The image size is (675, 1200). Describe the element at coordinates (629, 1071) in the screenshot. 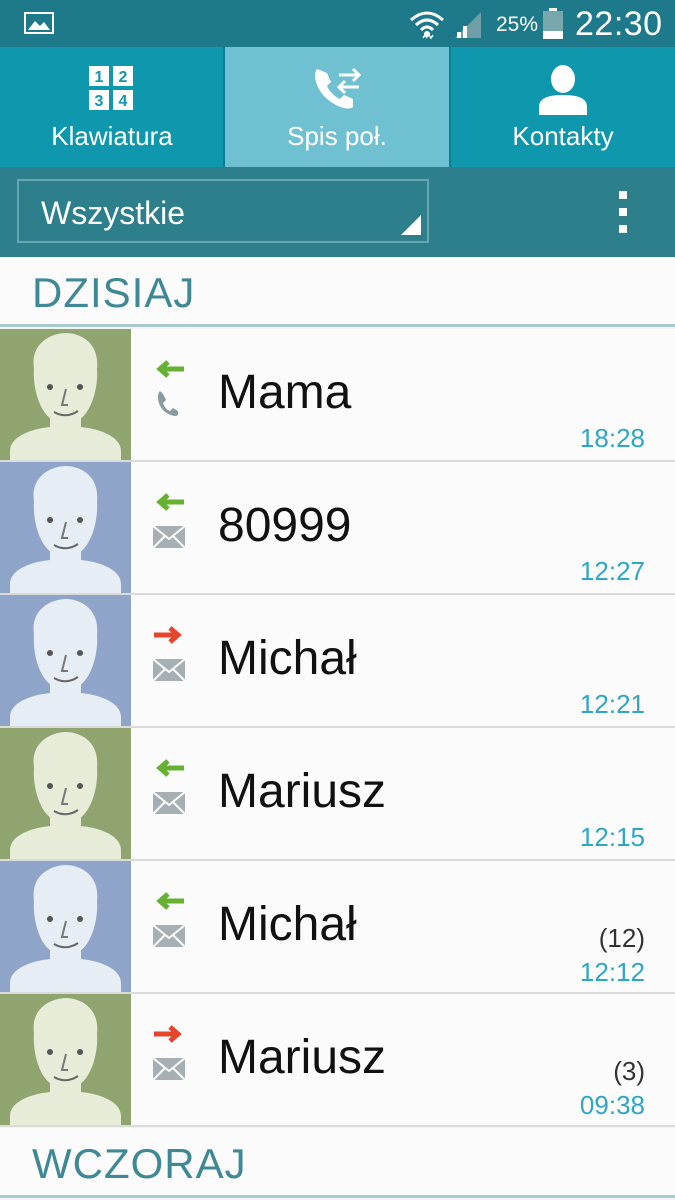

I see `message-count: (3)` at that location.